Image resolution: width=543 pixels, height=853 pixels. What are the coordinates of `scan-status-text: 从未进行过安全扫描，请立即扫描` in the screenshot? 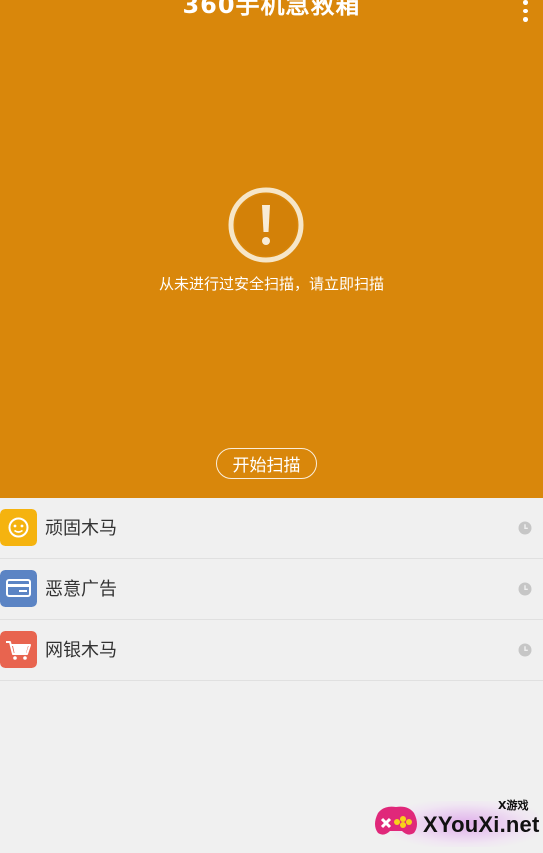 It's located at (271, 284).